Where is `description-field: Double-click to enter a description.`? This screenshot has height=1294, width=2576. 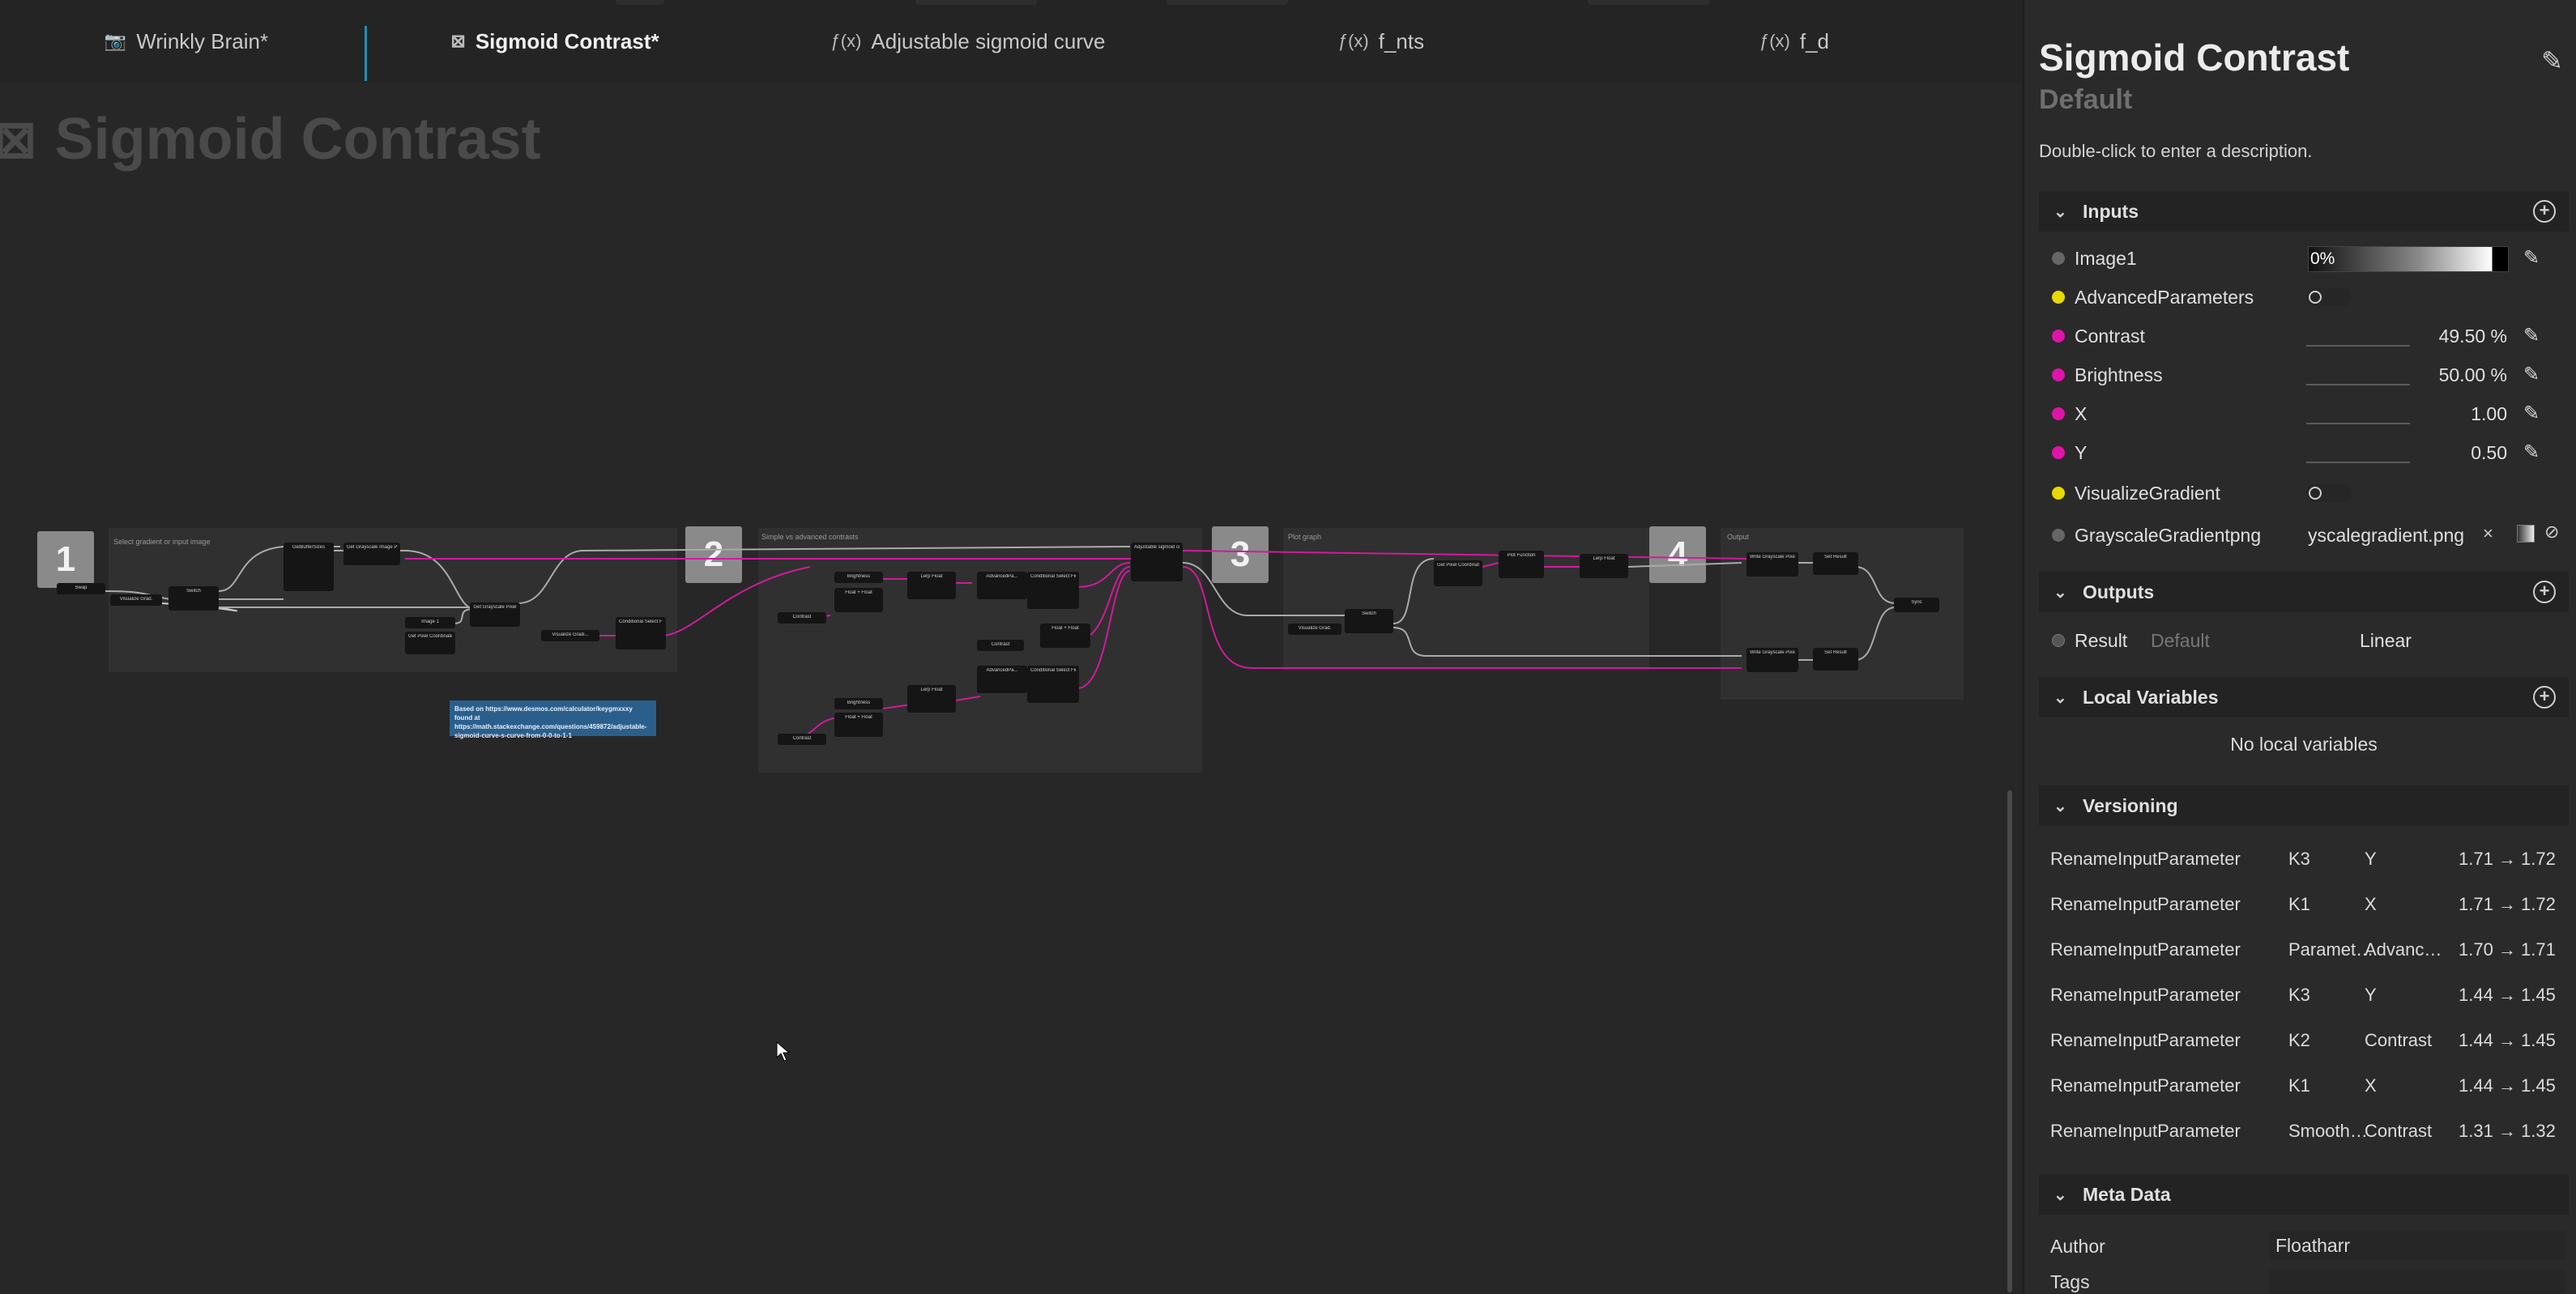 description-field: Double-click to enter a description. is located at coordinates (2176, 151).